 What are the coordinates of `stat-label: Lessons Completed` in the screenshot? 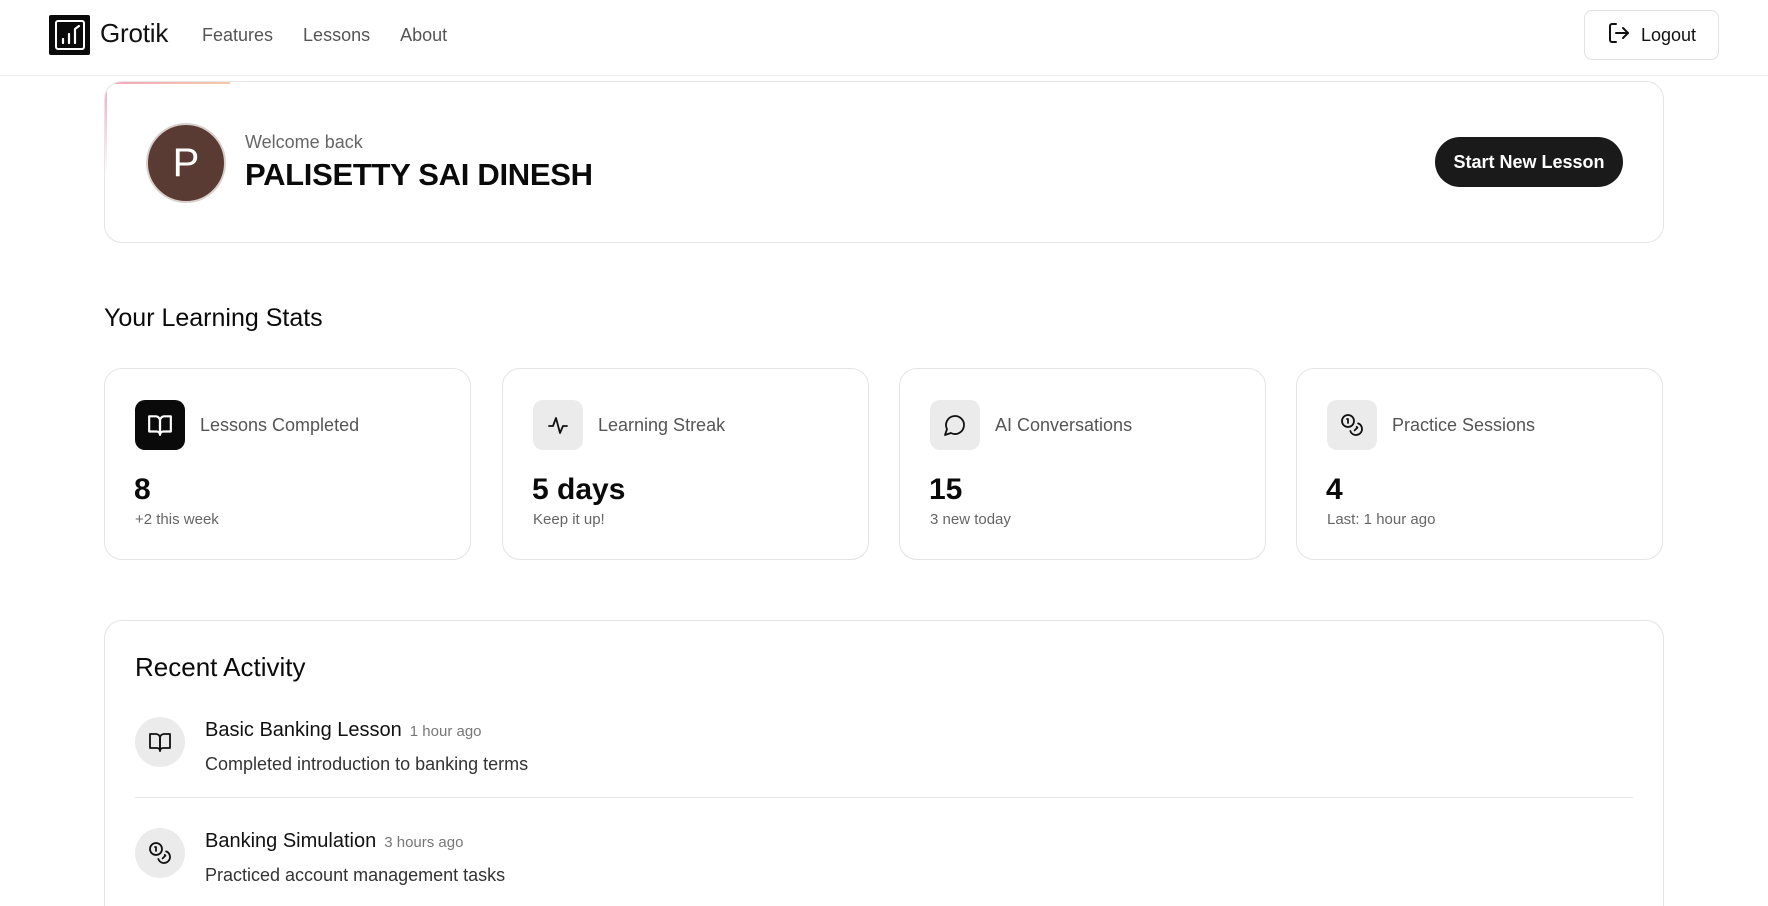 It's located at (280, 425).